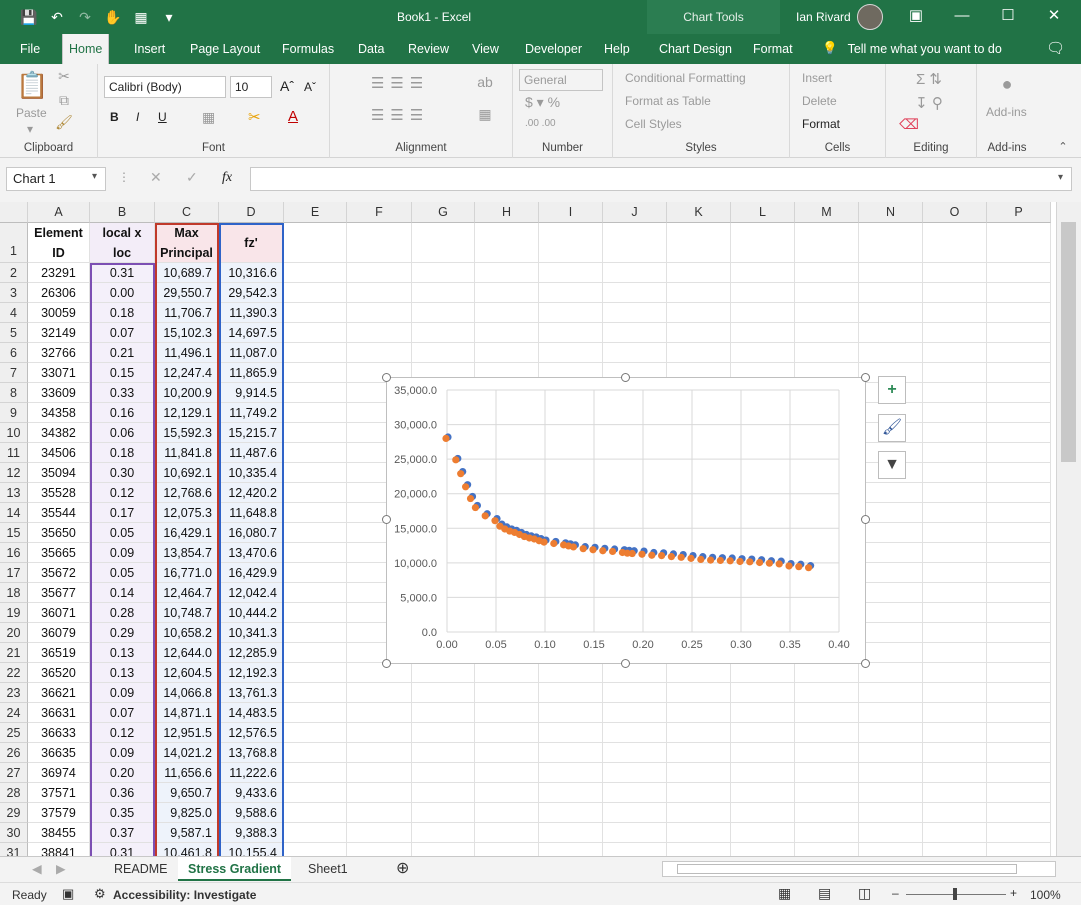  What do you see at coordinates (1055, 49) in the screenshot?
I see `comments-icon: 🗨` at bounding box center [1055, 49].